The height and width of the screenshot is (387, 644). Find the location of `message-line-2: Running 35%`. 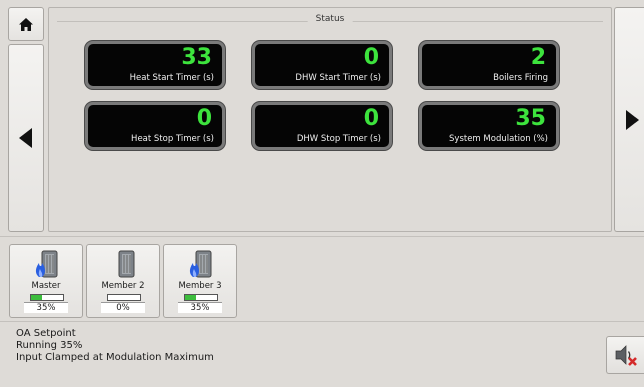

message-line-2: Running 35% is located at coordinates (49, 345).